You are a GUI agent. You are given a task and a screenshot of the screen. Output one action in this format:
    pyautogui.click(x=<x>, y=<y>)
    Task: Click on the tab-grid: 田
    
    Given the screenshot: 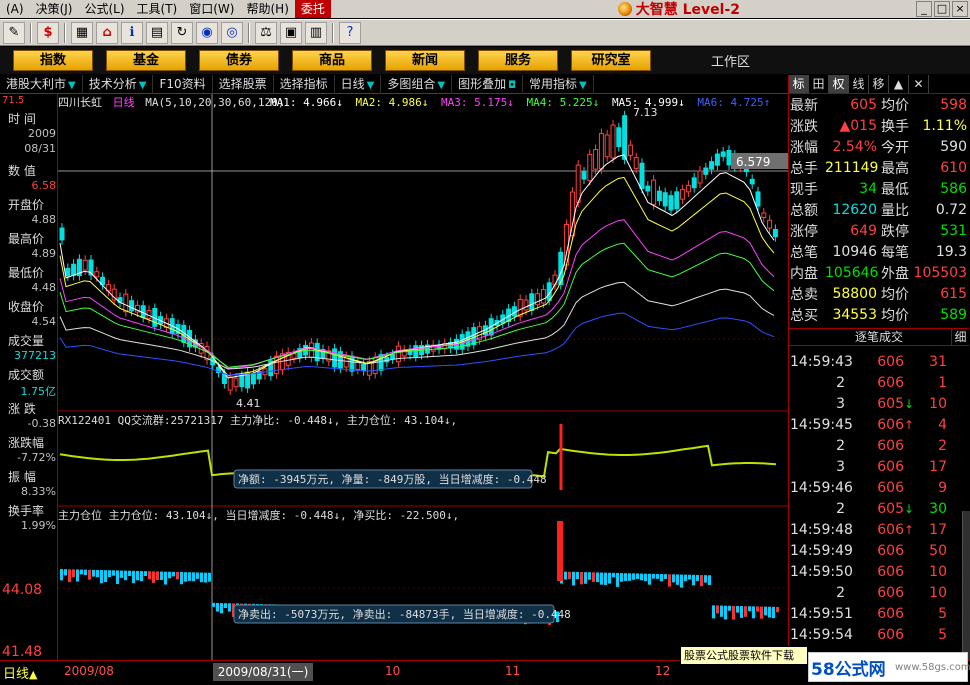 What is the action you would take?
    pyautogui.click(x=819, y=84)
    